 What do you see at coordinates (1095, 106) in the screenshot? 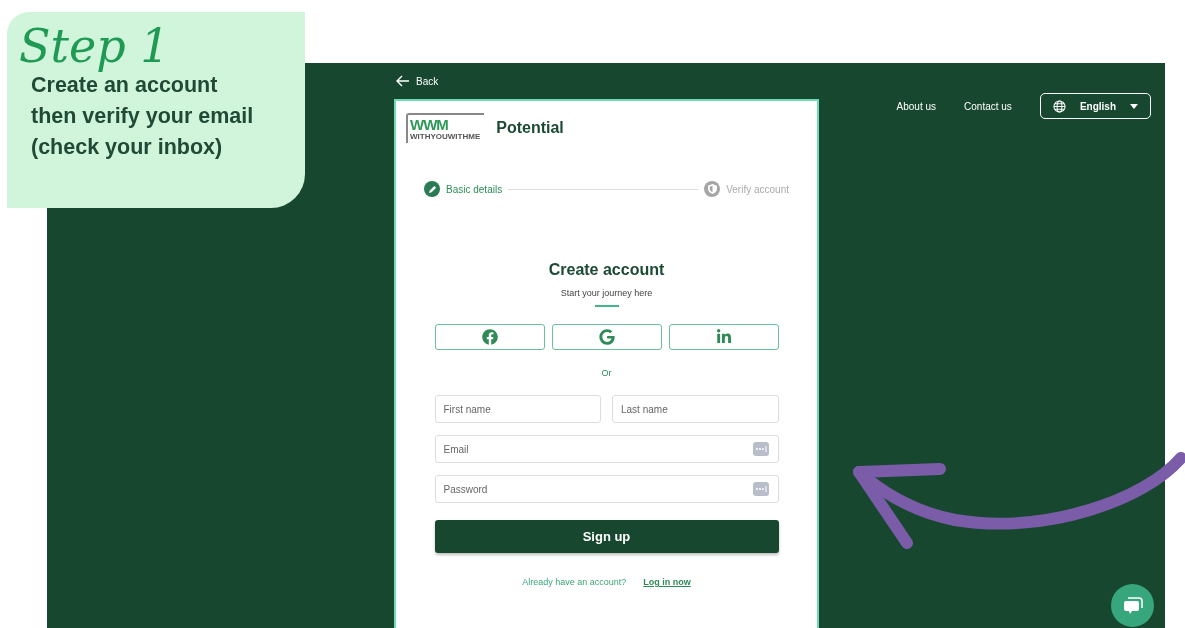
I see `language-select: English` at bounding box center [1095, 106].